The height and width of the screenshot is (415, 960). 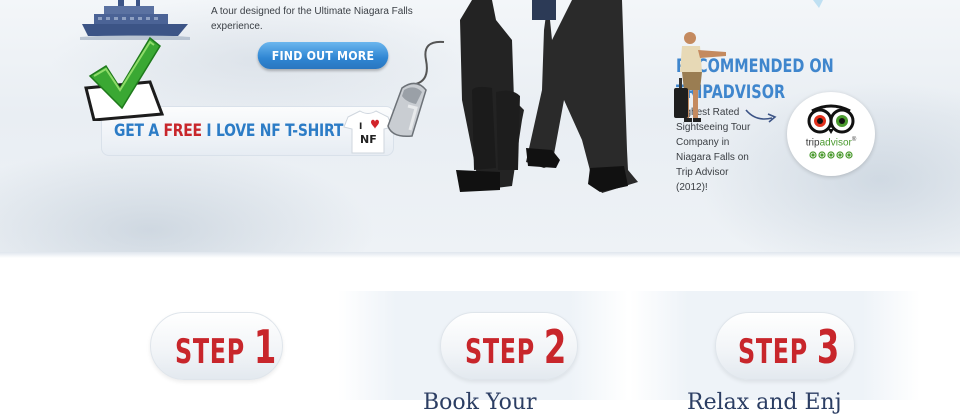 What do you see at coordinates (831, 155) in the screenshot?
I see `rating-dots` at bounding box center [831, 155].